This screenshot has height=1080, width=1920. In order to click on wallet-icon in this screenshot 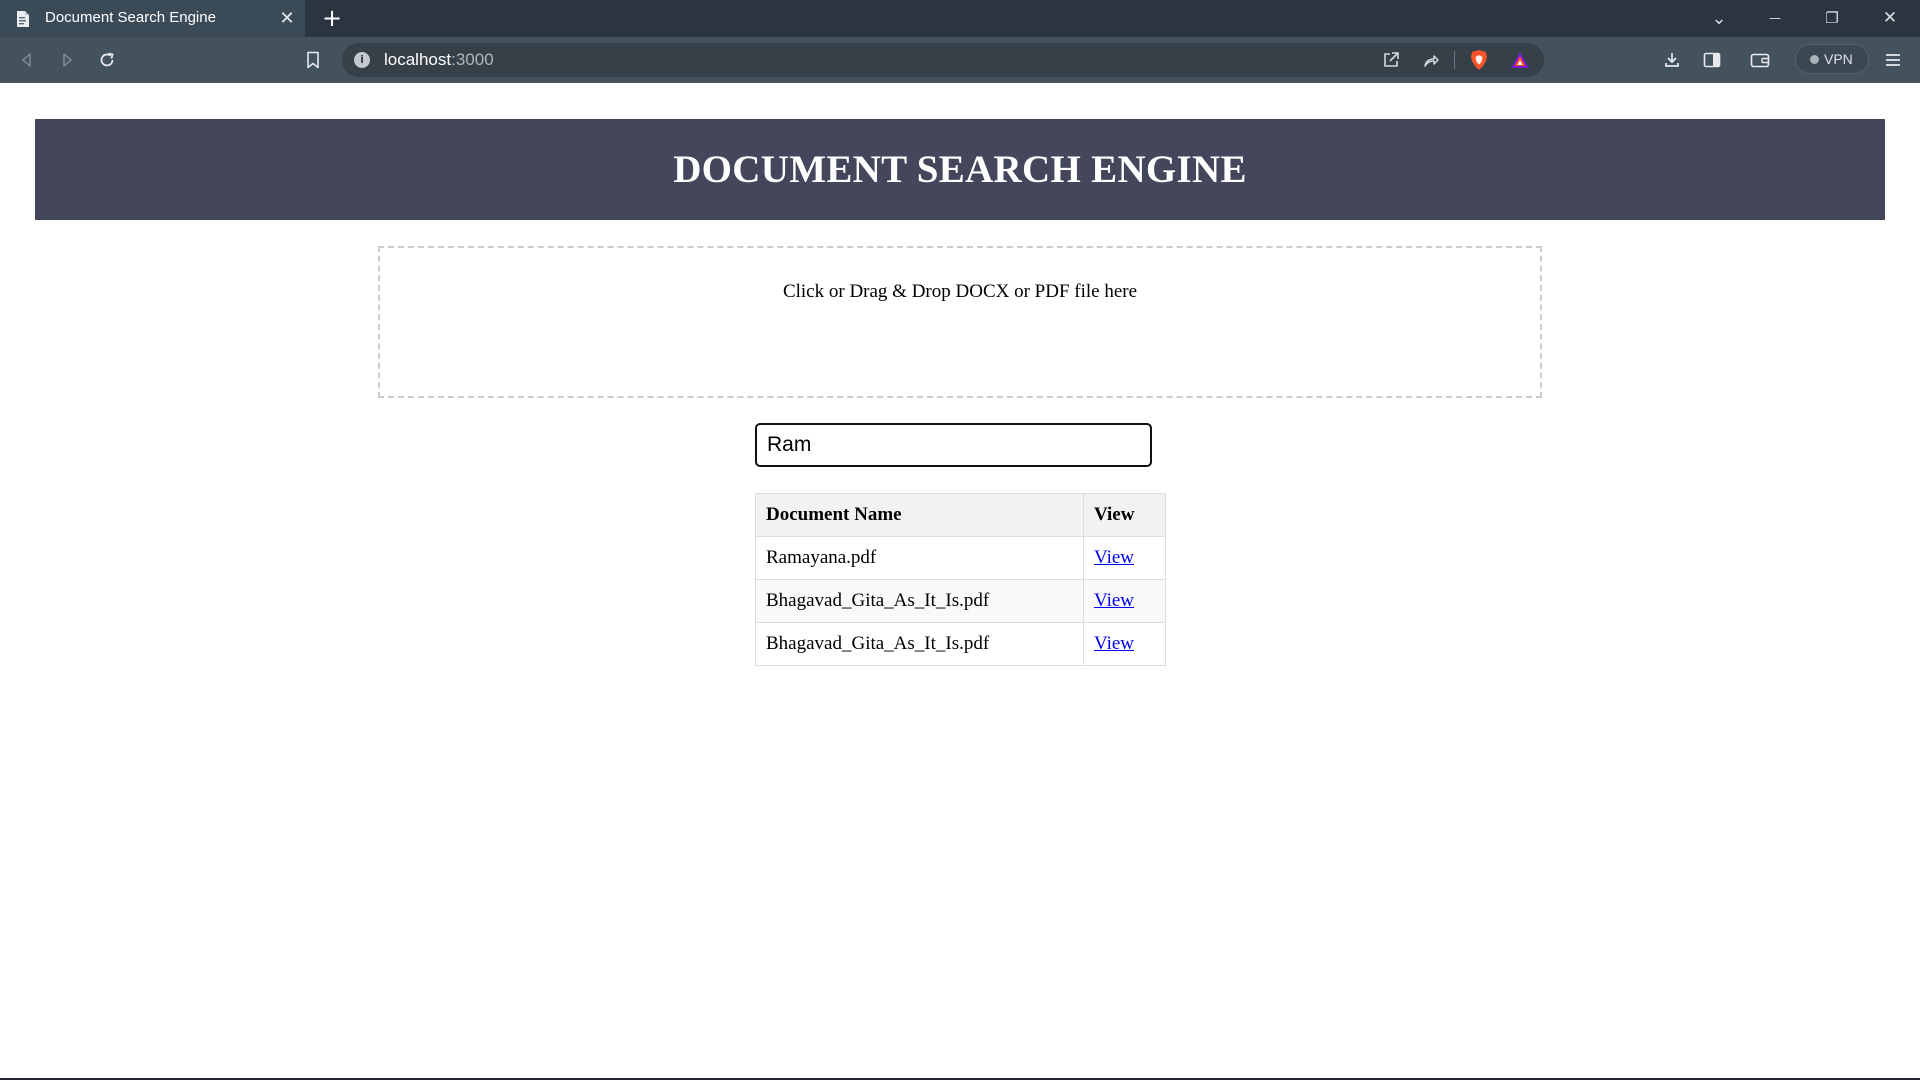, I will do `click(1760, 60)`.